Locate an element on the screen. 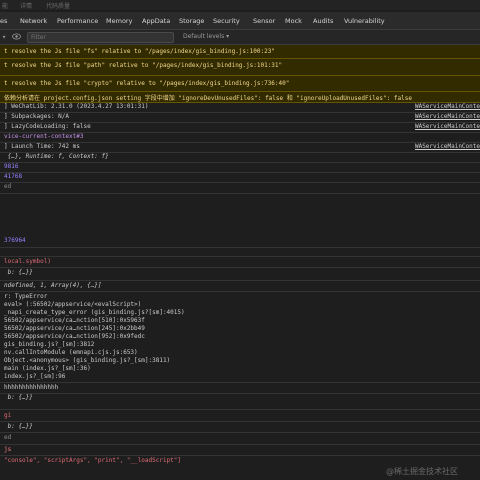 The width and height of the screenshot is (480, 480). log-row: {…}, Runtime: f, Context: f} is located at coordinates (240, 157).